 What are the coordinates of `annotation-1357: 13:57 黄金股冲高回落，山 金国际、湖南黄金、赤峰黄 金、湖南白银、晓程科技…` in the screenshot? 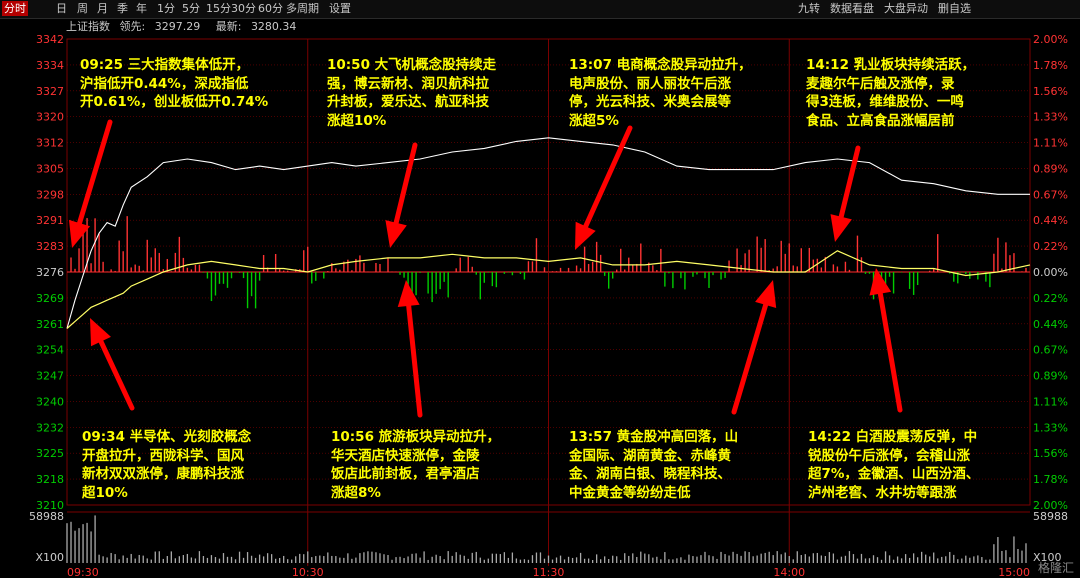 It's located at (654, 465).